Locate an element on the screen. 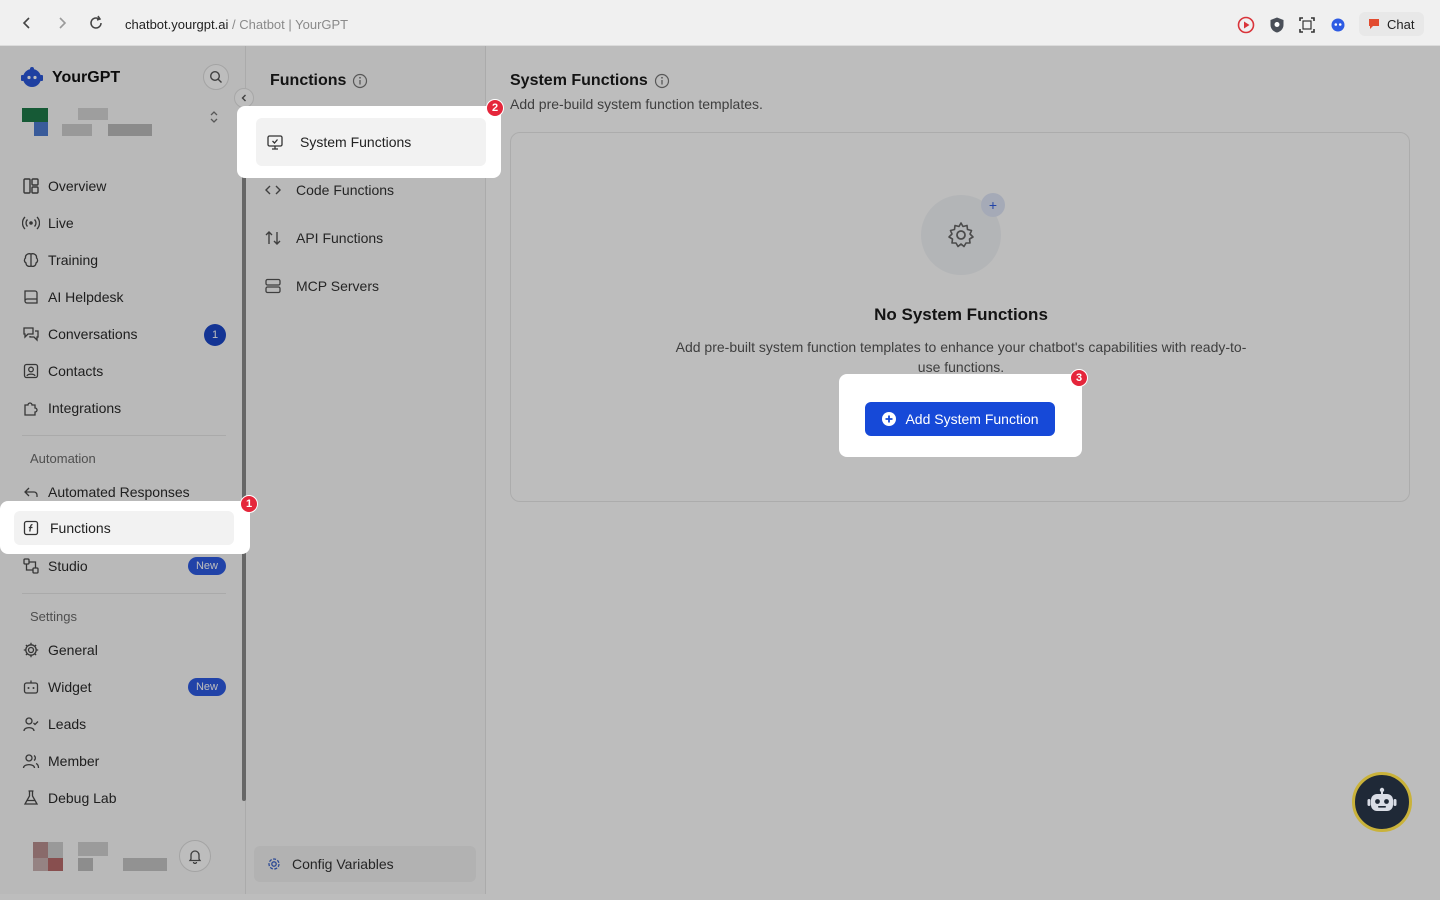  sidebar-item-contacts: Contacts is located at coordinates (124, 371).